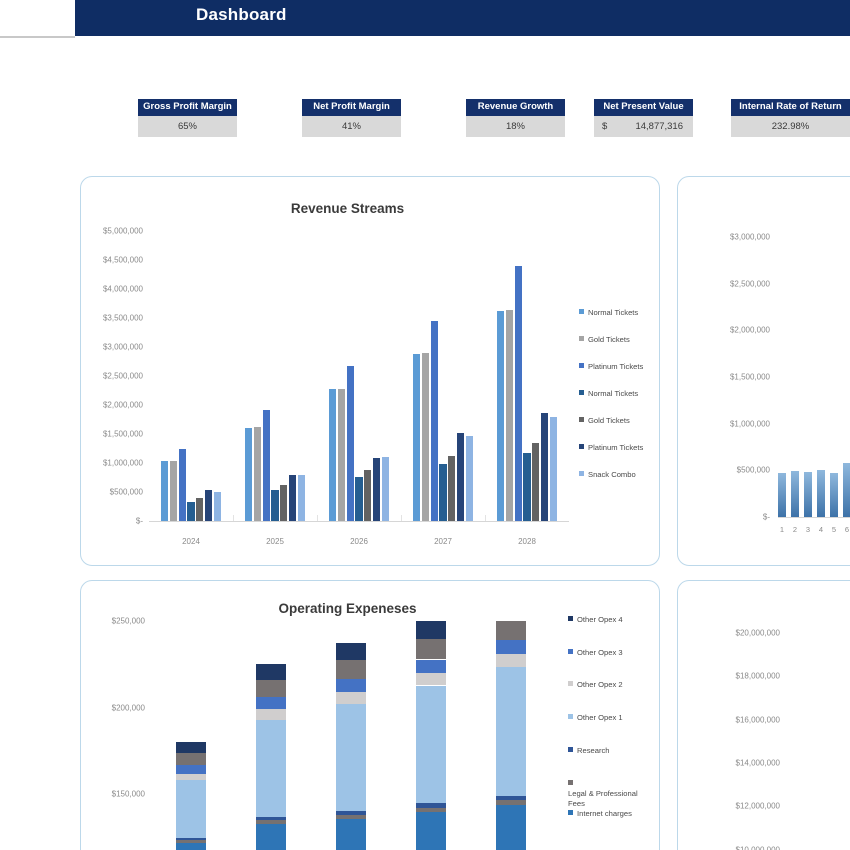  What do you see at coordinates (347, 208) in the screenshot?
I see `chart-title-revenue-streams: Revenue Streams` at bounding box center [347, 208].